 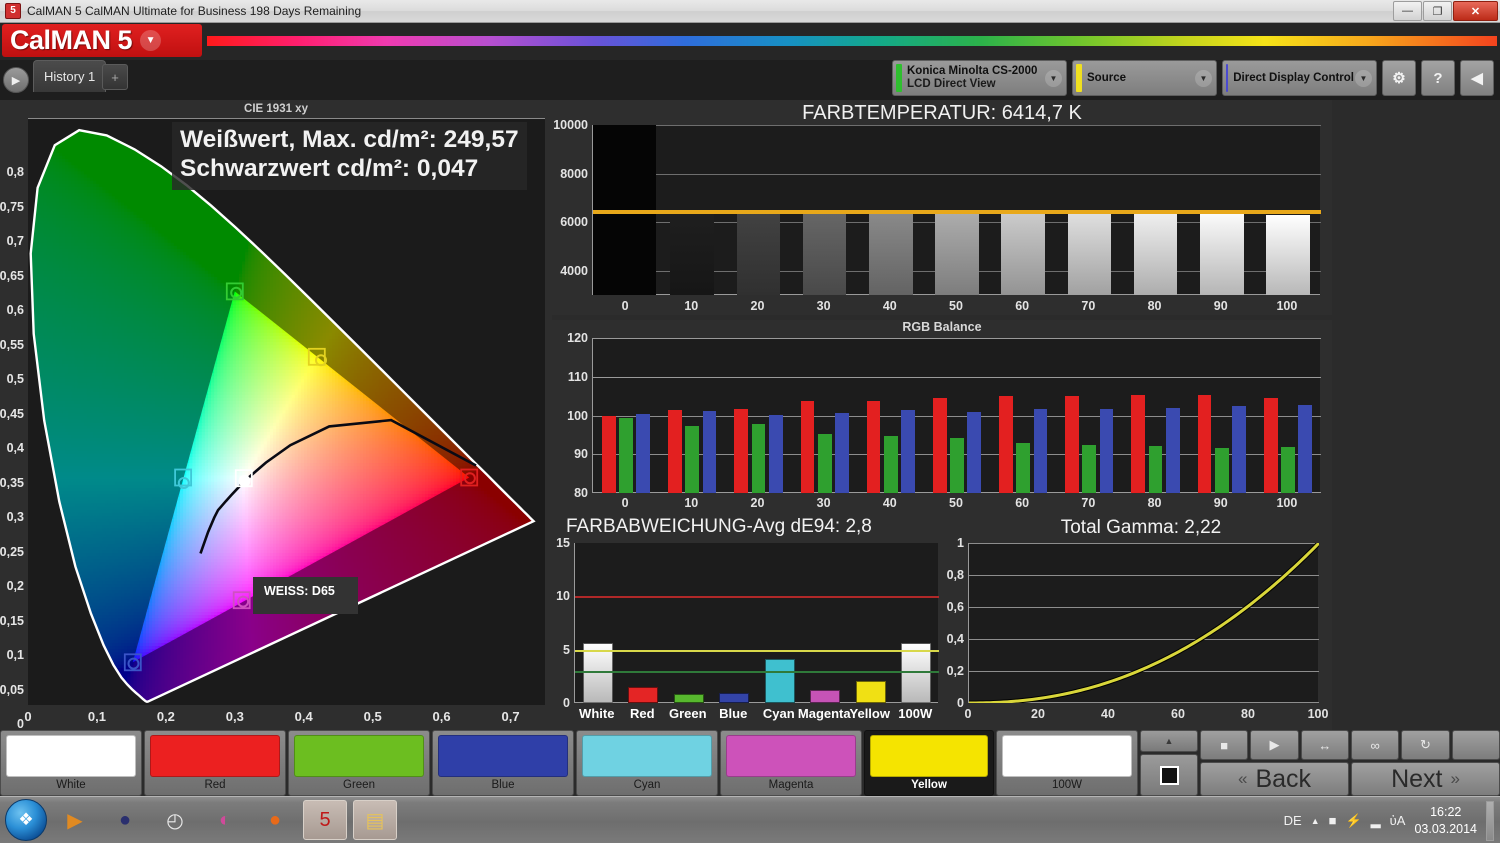 I want to click on device-selector-2: Direct Display Control ▼, so click(x=1299, y=78).